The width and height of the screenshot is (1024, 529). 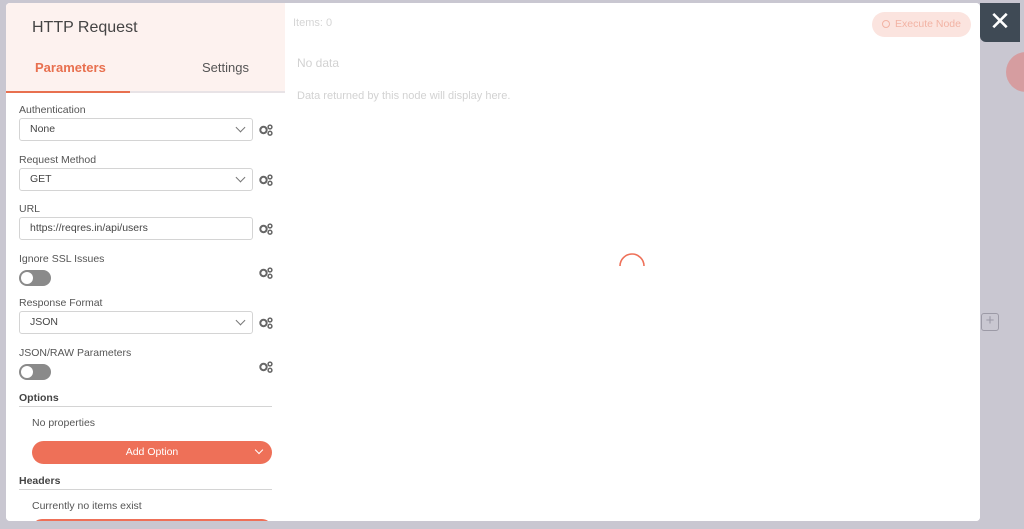 I want to click on tab-settings: Settings, so click(x=225, y=67).